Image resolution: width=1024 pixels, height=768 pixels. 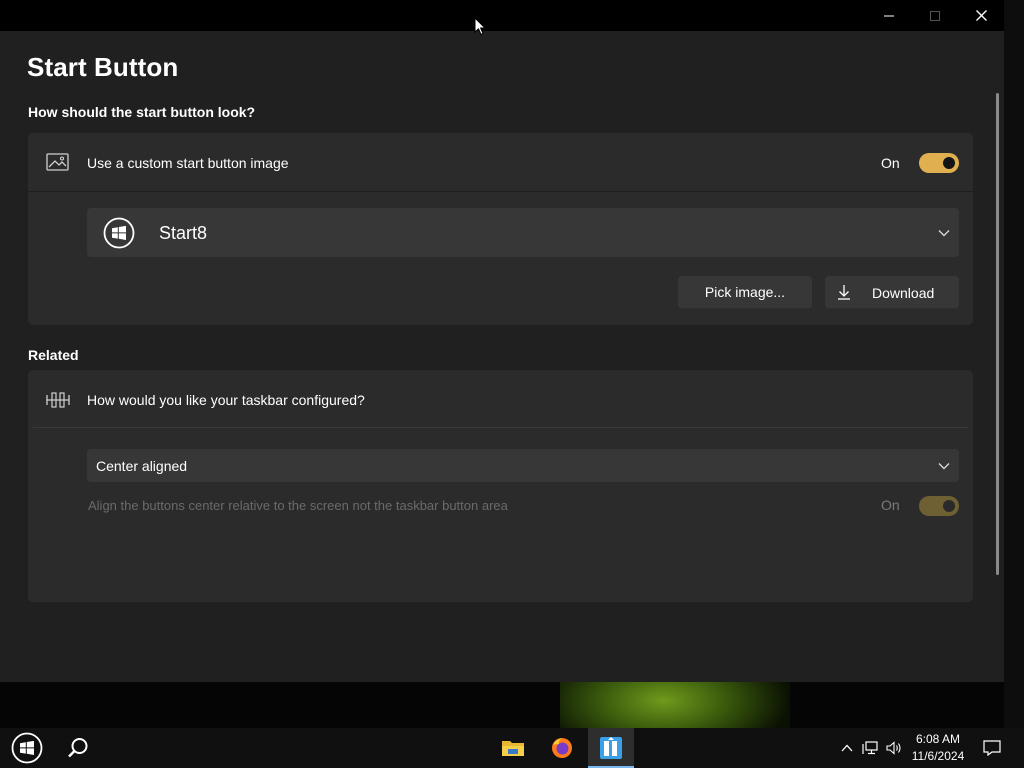 I want to click on start-image-select-value: Start8, so click(x=183, y=233).